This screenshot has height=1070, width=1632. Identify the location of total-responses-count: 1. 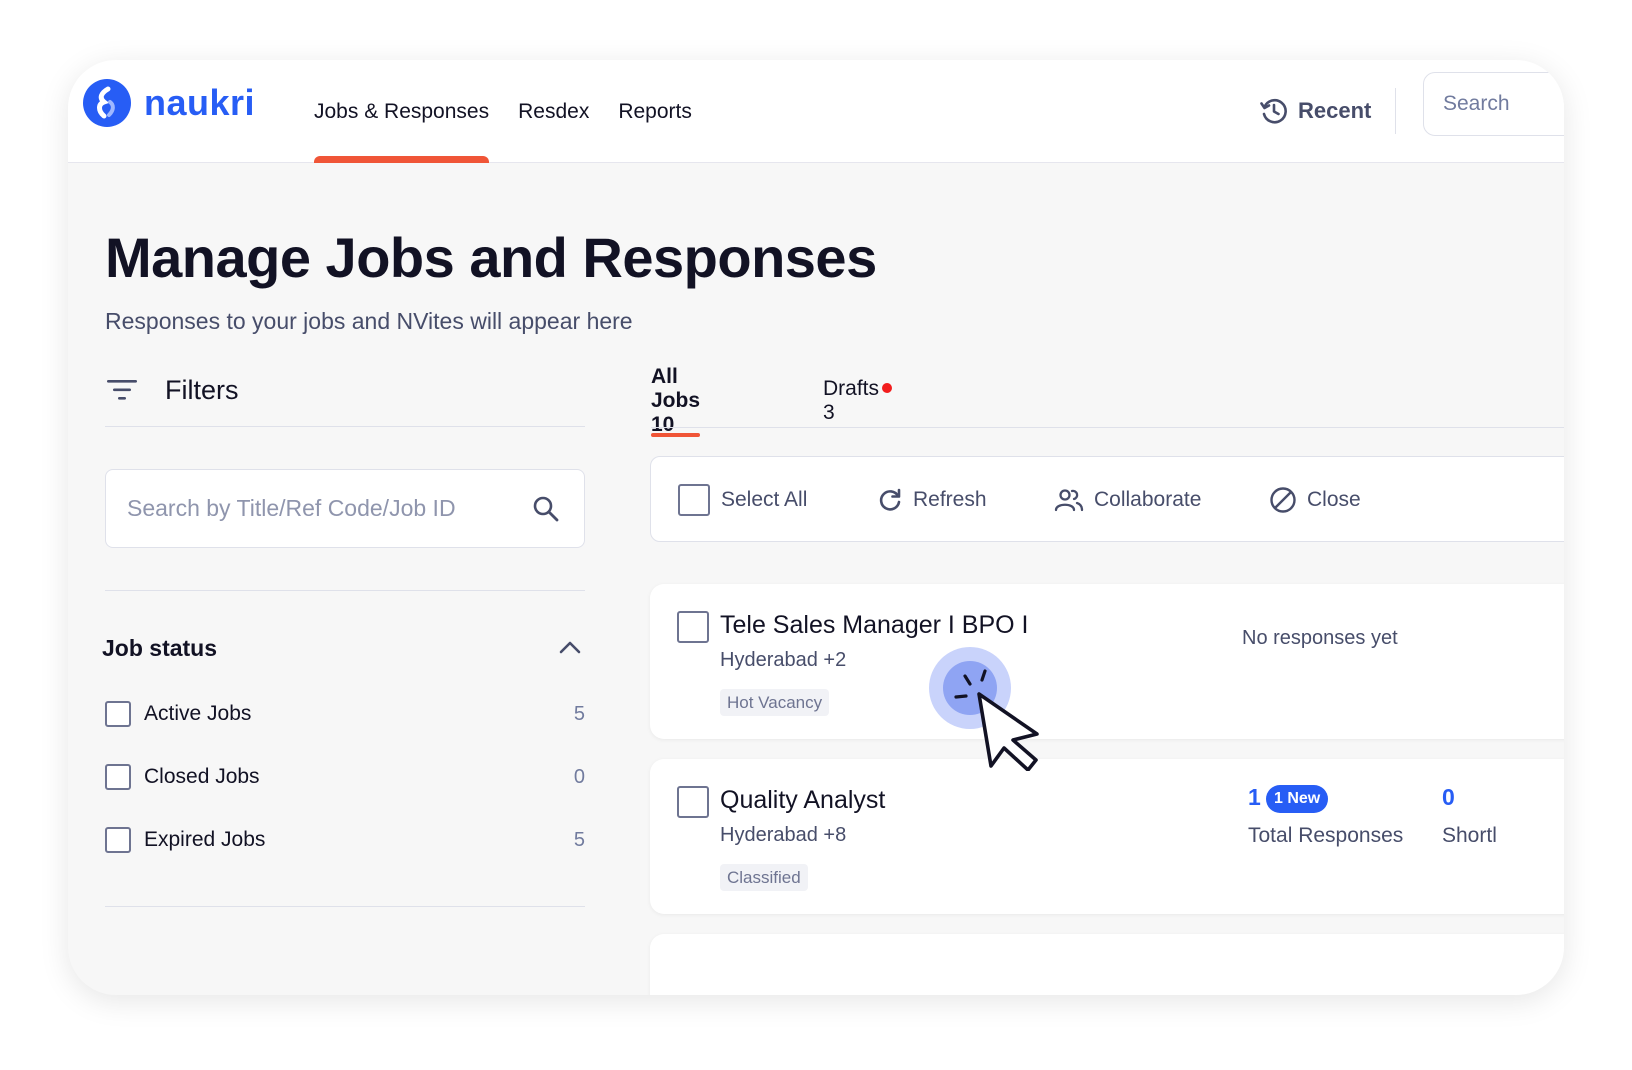
(1254, 797).